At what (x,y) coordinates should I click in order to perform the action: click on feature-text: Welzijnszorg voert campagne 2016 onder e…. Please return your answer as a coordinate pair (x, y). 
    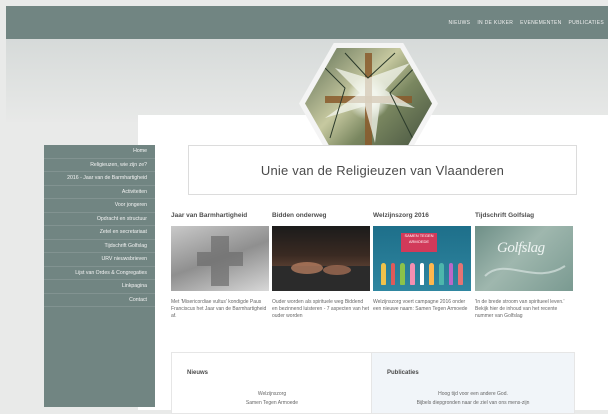
    Looking at the image, I should click on (420, 305).